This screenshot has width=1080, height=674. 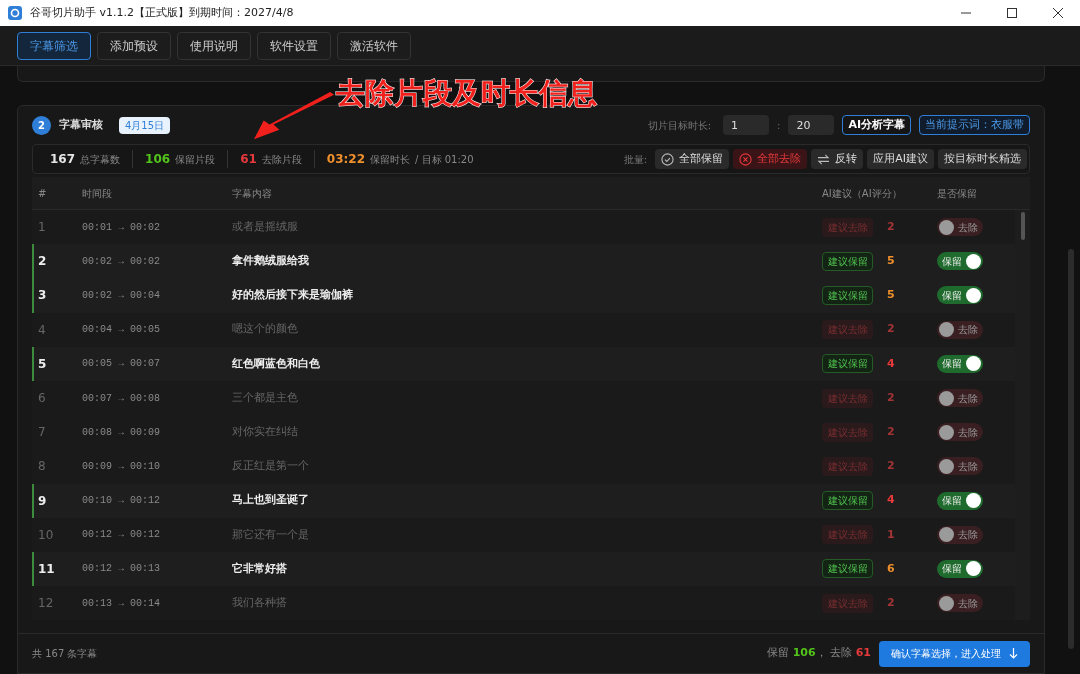 What do you see at coordinates (294, 45) in the screenshot?
I see `tab: 软件设置` at bounding box center [294, 45].